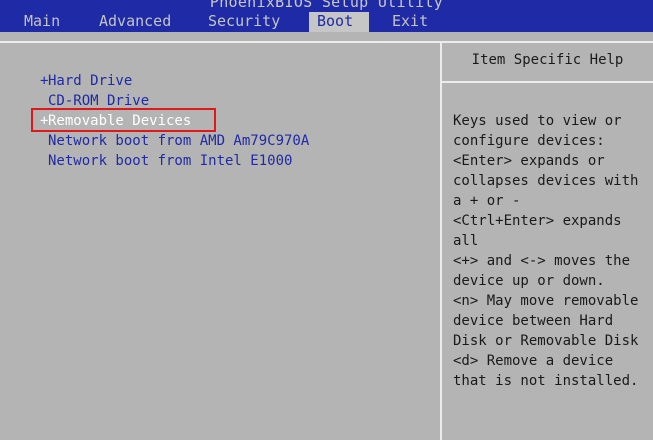 Image resolution: width=653 pixels, height=440 pixels. I want to click on menu-bar: Main Advanced Security Boot Exit, so click(326, 22).